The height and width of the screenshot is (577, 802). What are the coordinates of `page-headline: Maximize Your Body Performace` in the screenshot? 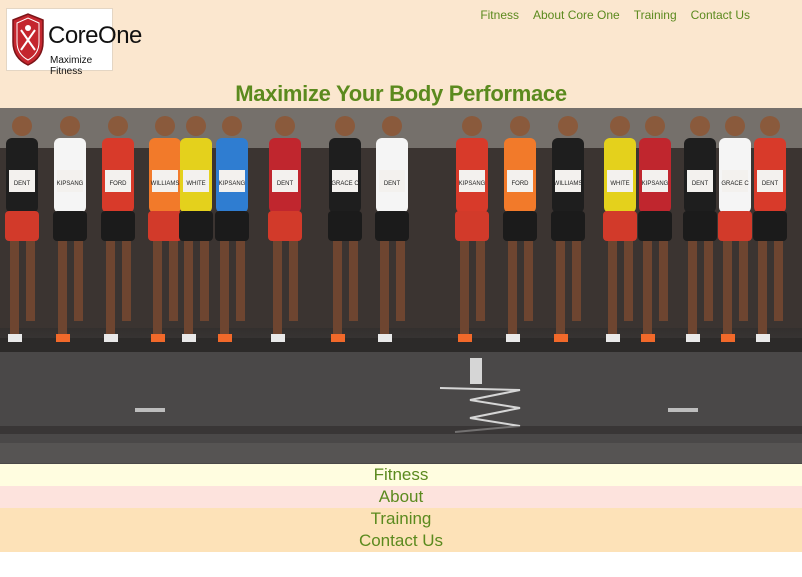 It's located at (401, 93).